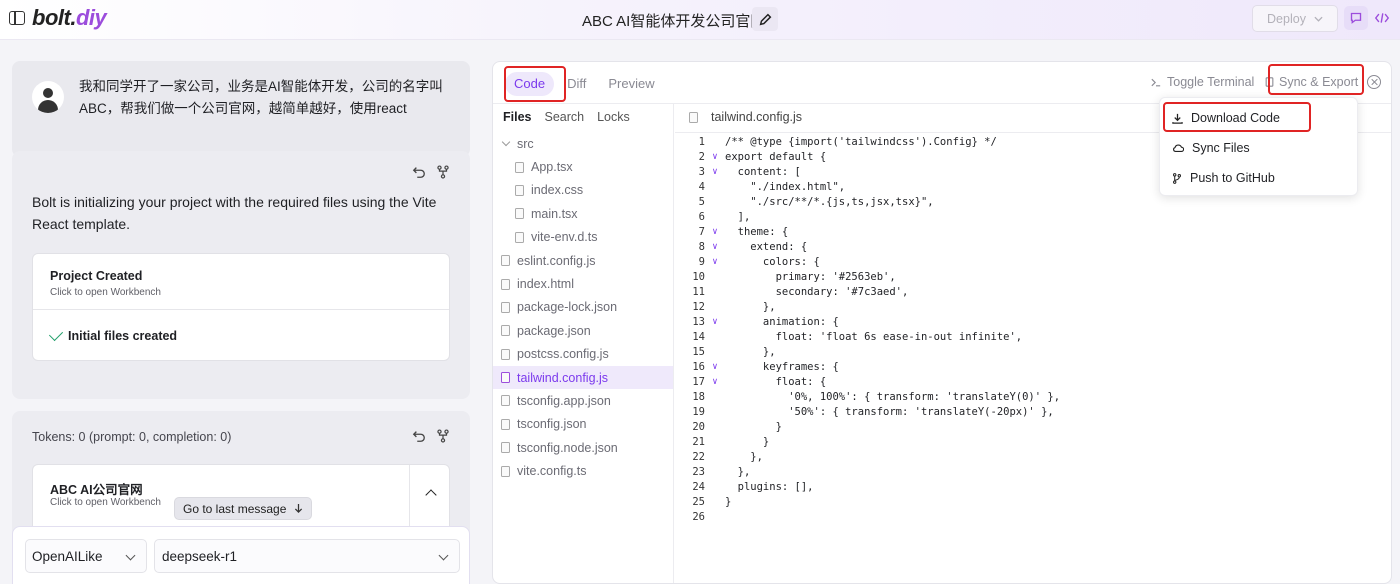  I want to click on edit-title-button, so click(765, 19).